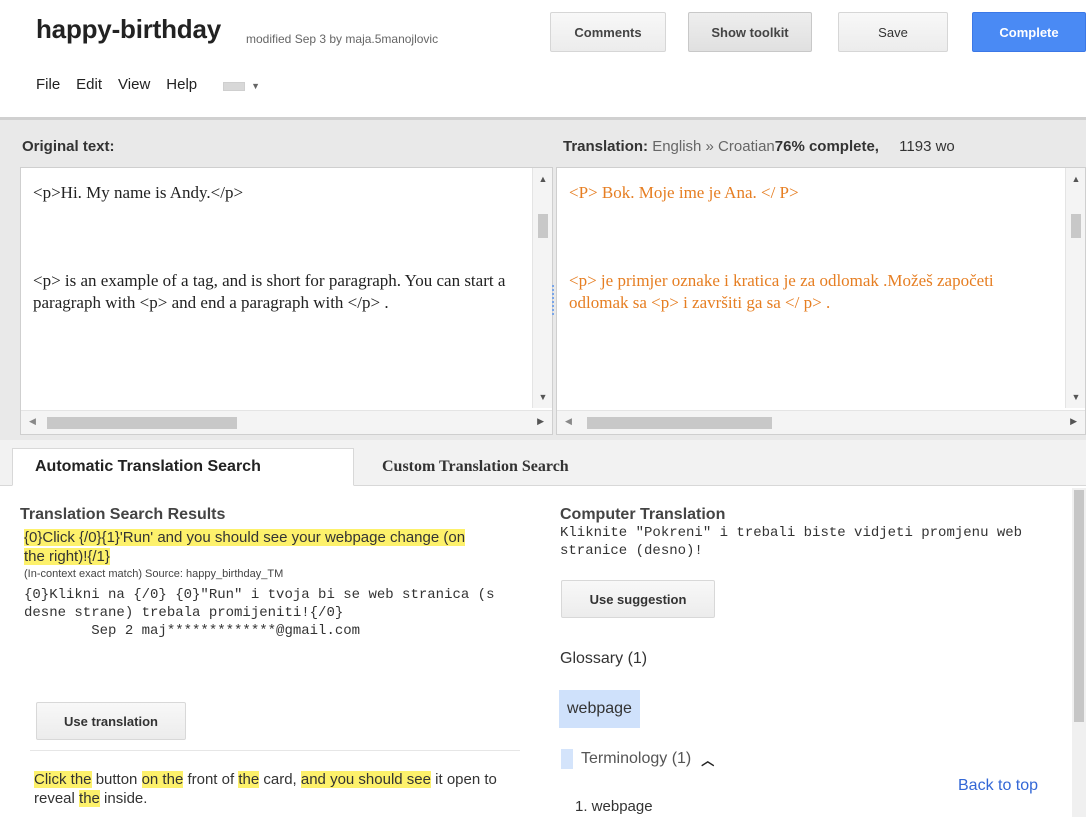 The image size is (1086, 817). What do you see at coordinates (608, 32) in the screenshot?
I see `comments-button: Comments` at bounding box center [608, 32].